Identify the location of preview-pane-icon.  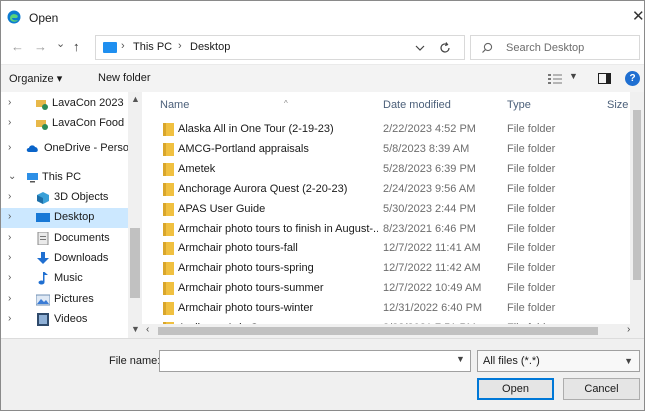
(604, 78).